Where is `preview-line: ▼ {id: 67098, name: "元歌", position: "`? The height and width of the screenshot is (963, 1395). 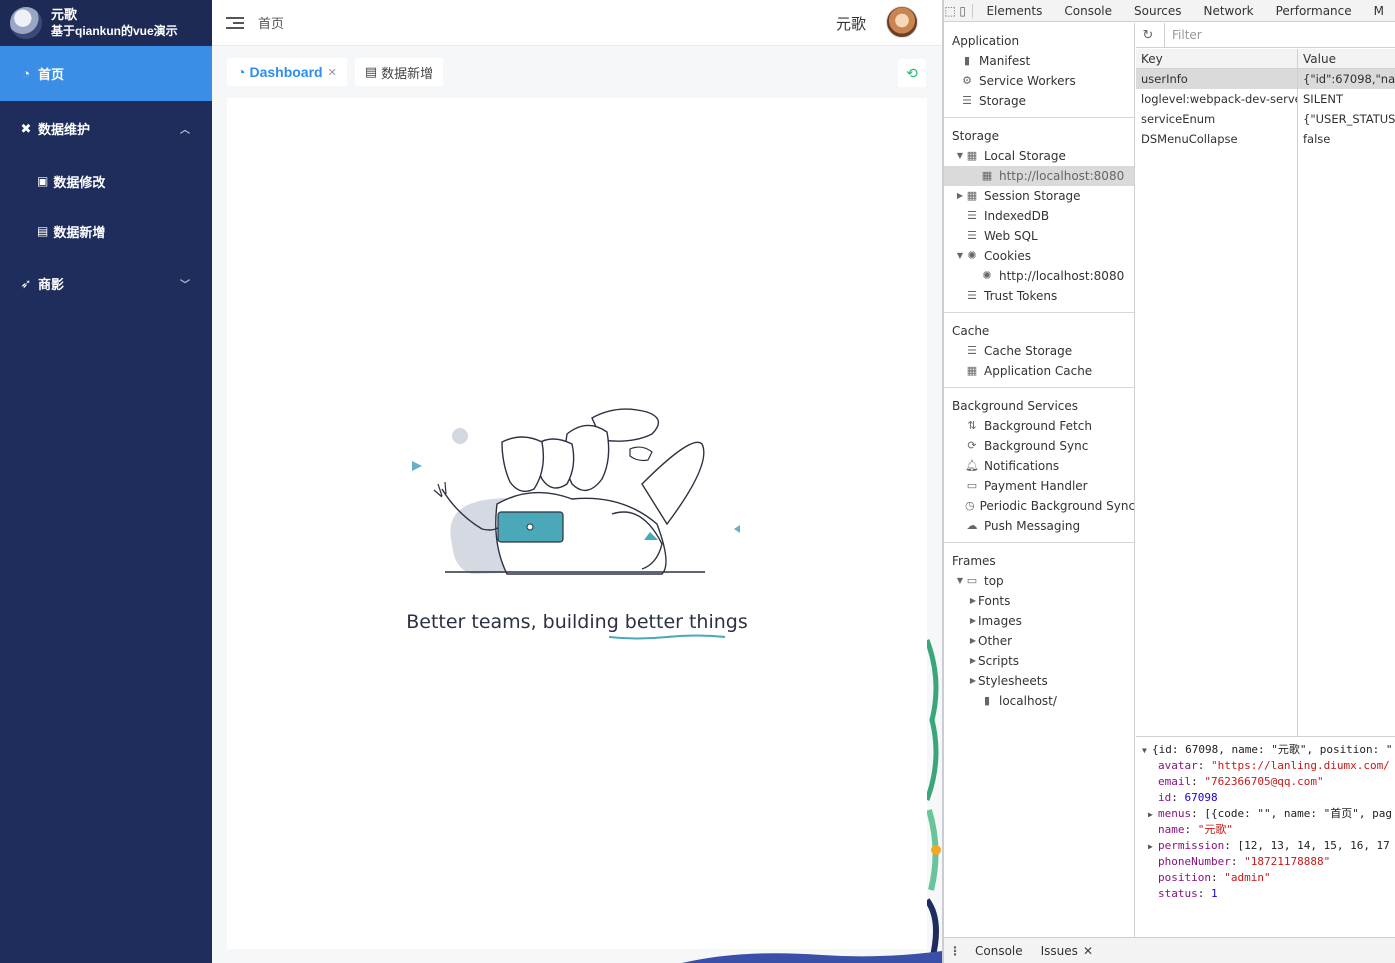 preview-line: ▼ {id: 67098, name: "元歌", position: " is located at coordinates (1268, 750).